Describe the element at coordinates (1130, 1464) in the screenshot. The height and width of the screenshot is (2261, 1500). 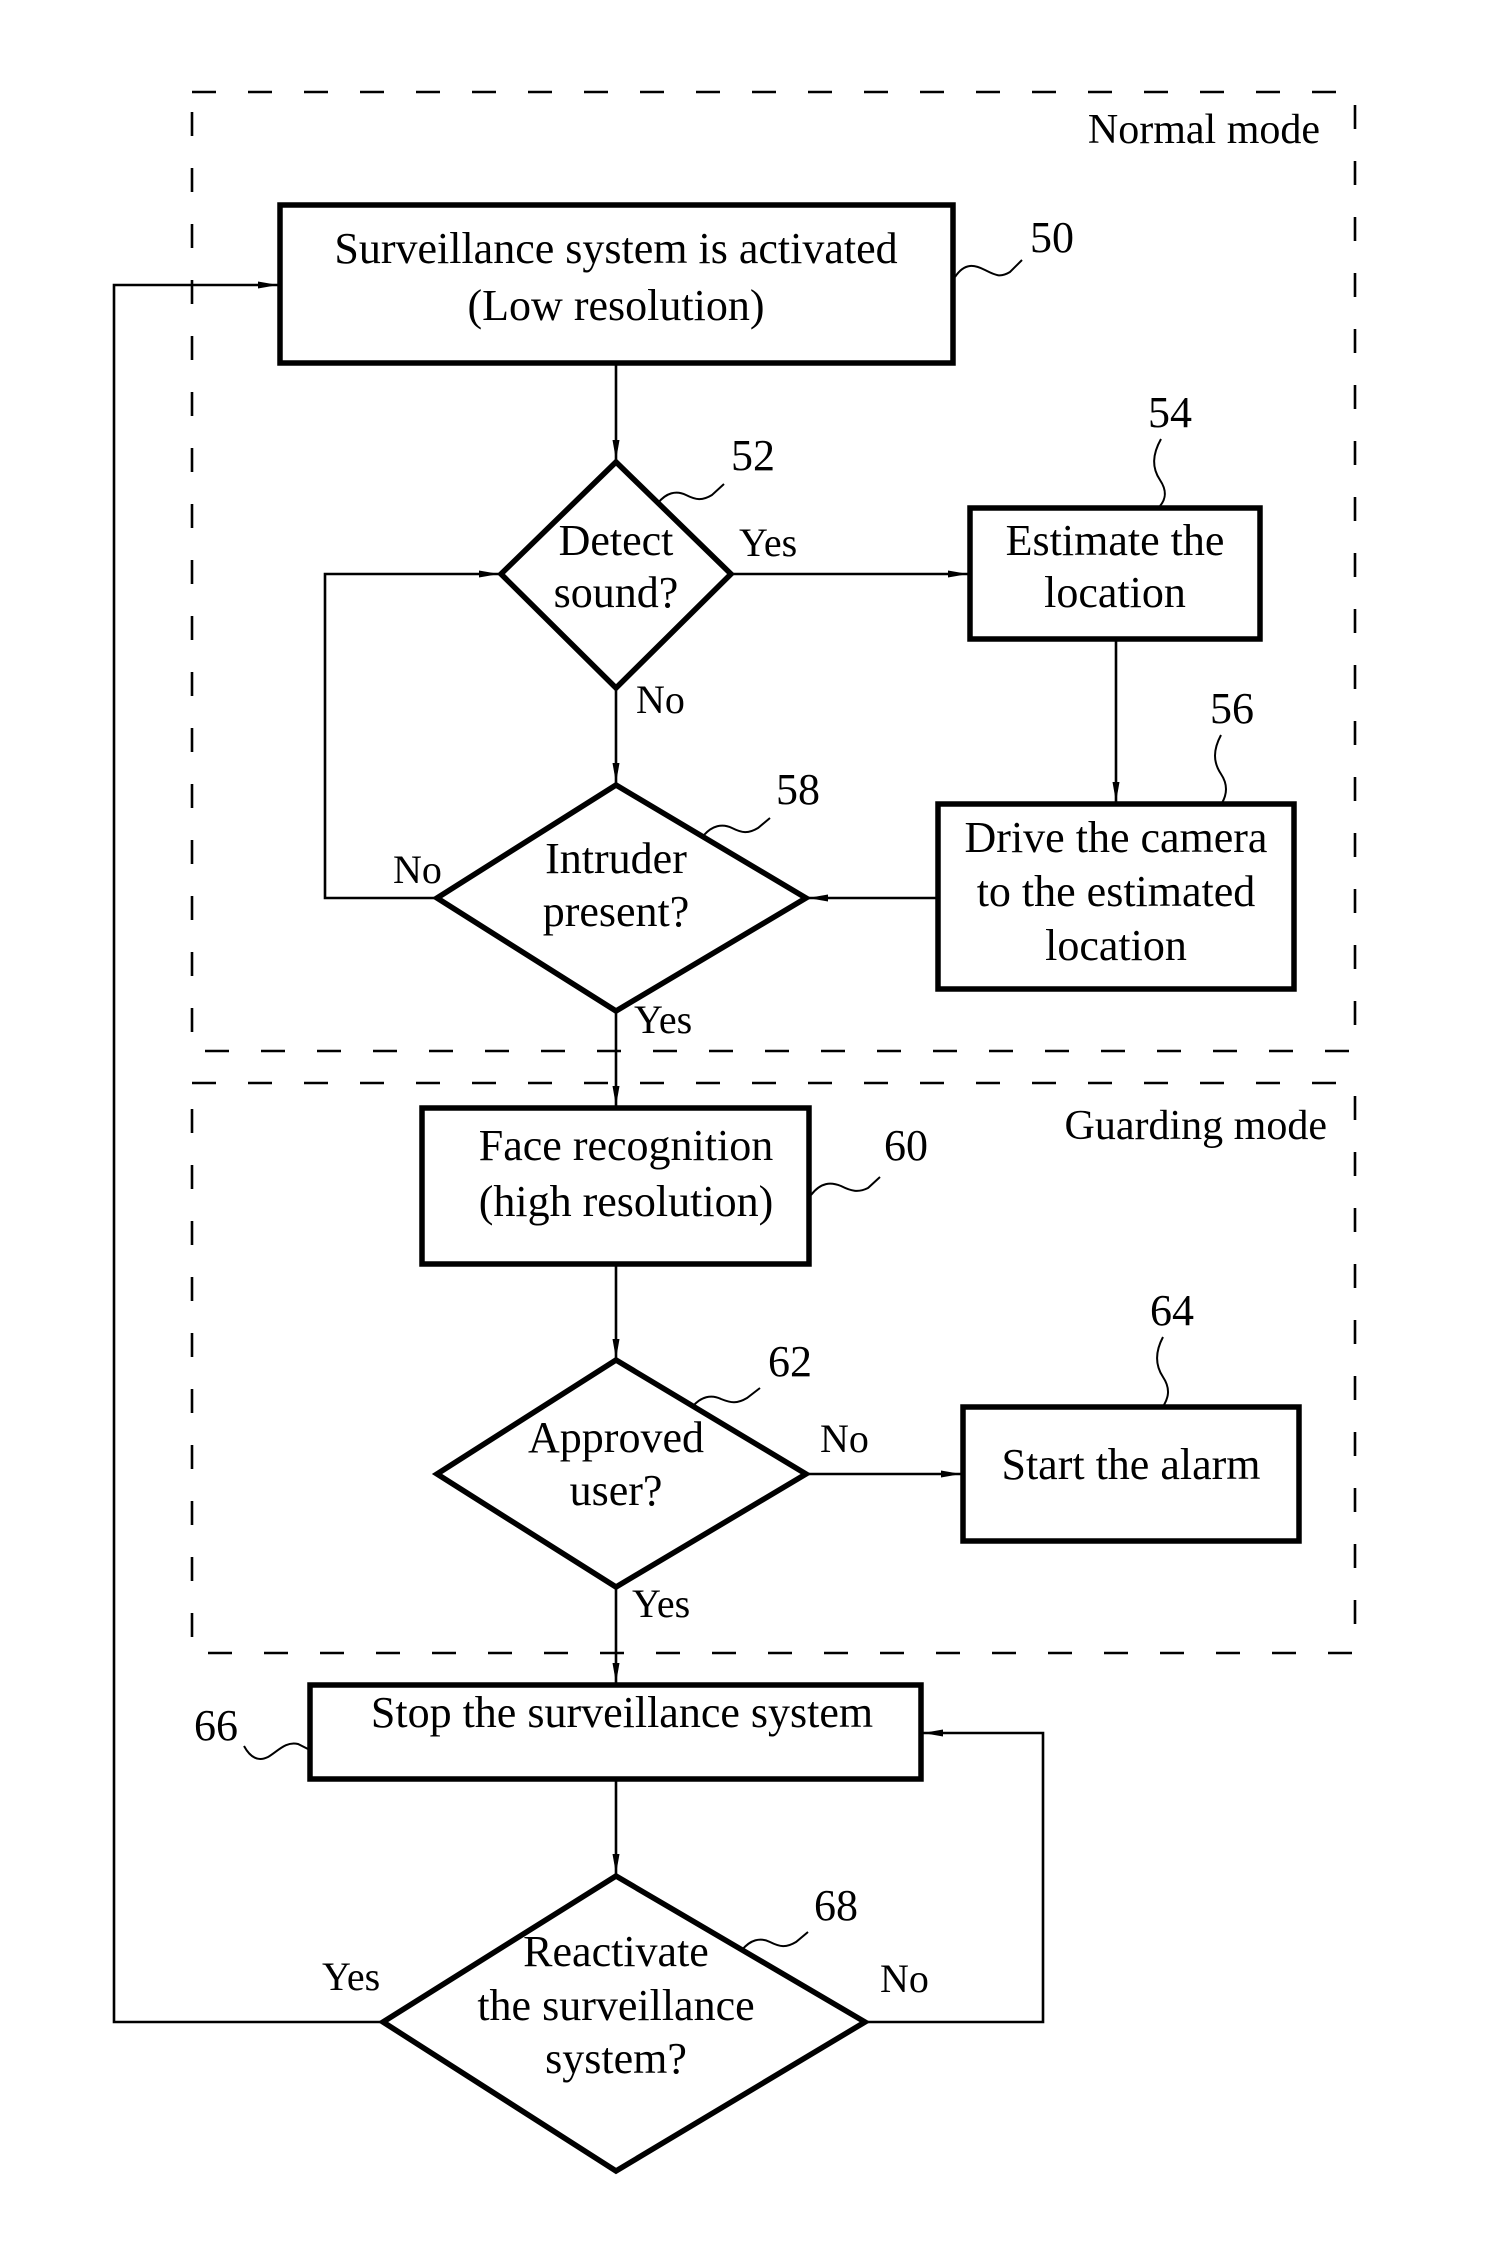
I see `node-64-line-1: Start the alarm` at that location.